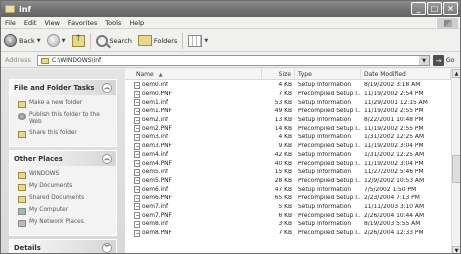  What do you see at coordinates (63, 246) in the screenshot?
I see `details-header: Details ︾` at bounding box center [63, 246].